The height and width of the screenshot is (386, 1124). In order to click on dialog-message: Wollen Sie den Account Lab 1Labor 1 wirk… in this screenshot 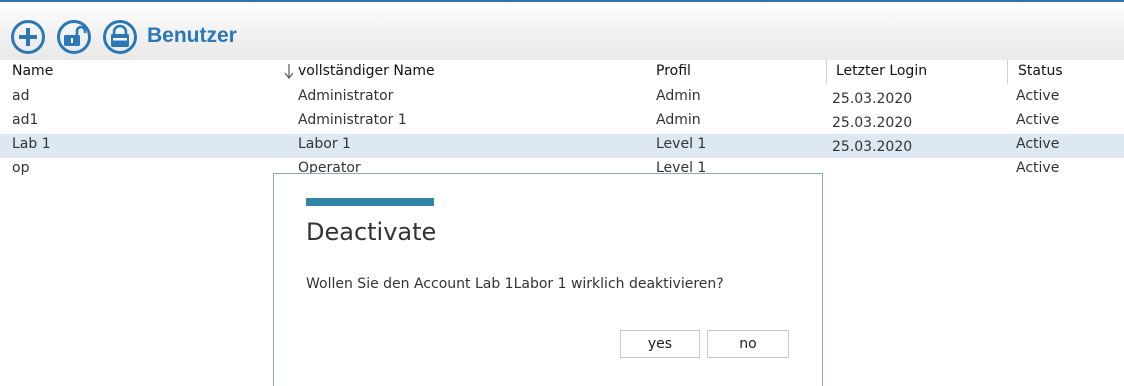, I will do `click(515, 284)`.